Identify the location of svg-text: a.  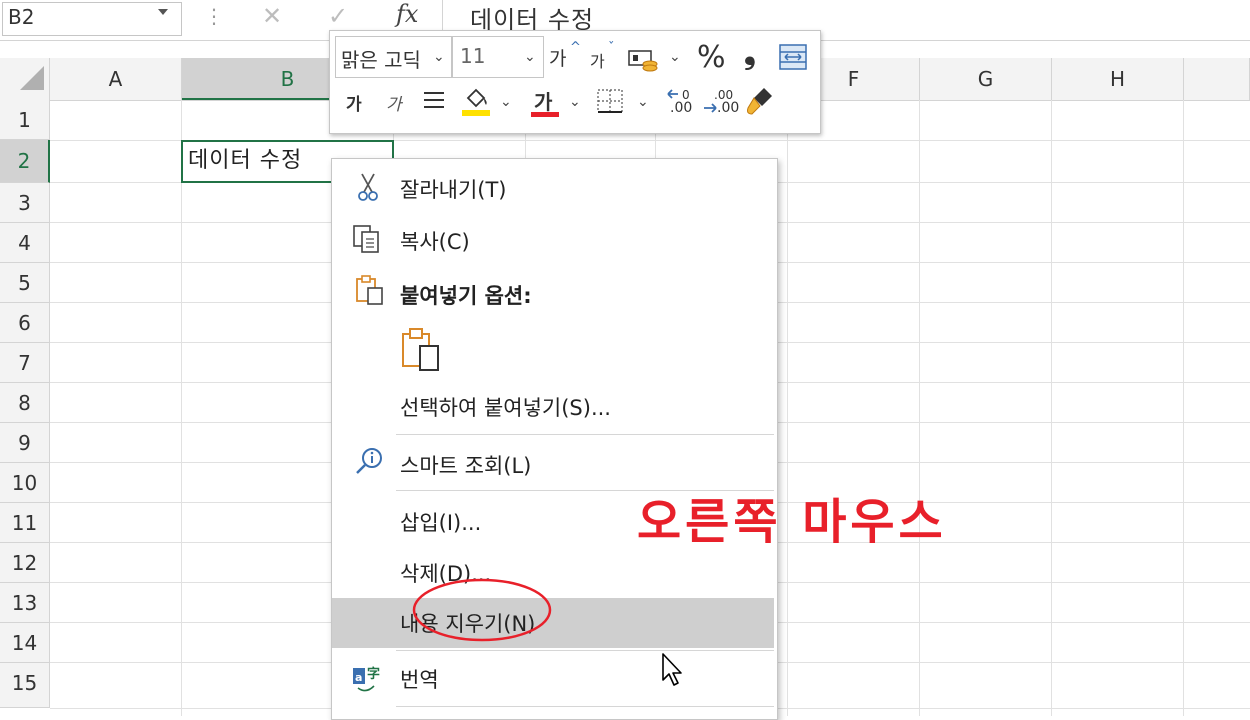
(358, 677).